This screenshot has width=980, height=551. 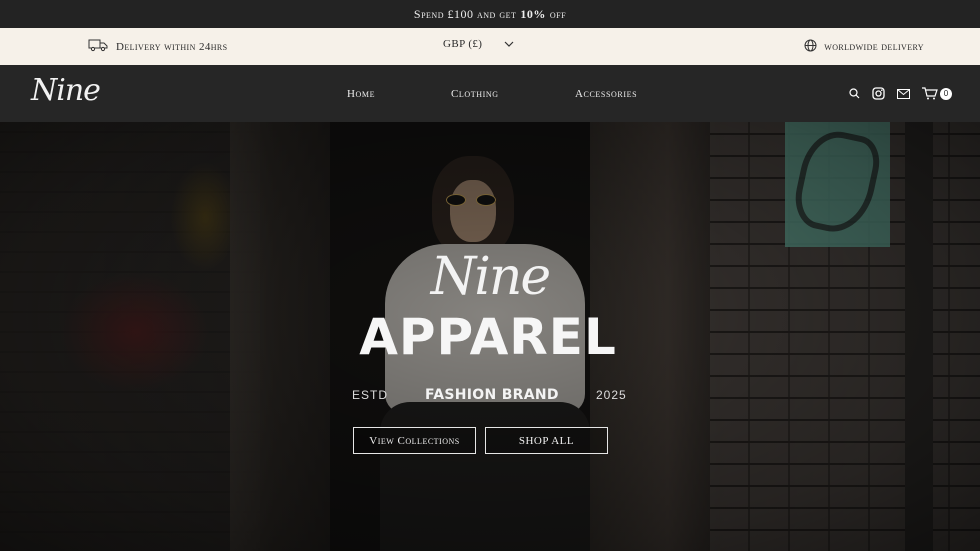 I want to click on hero-brand-tagline: FASHION BRAND, so click(x=492, y=395).